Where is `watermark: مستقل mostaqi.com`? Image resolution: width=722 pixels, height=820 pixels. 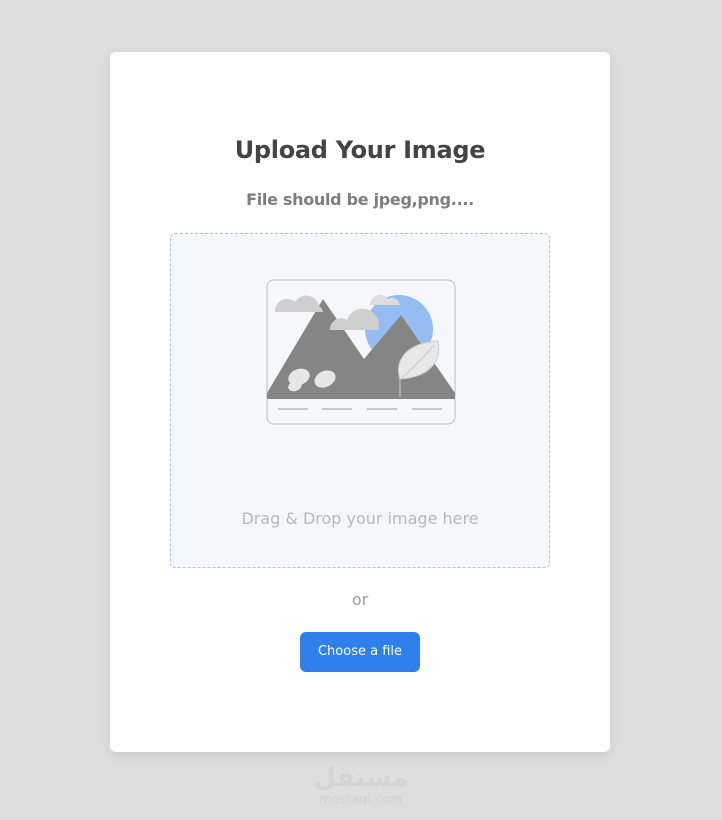
watermark: مستقل mostaqi.com is located at coordinates (361, 785).